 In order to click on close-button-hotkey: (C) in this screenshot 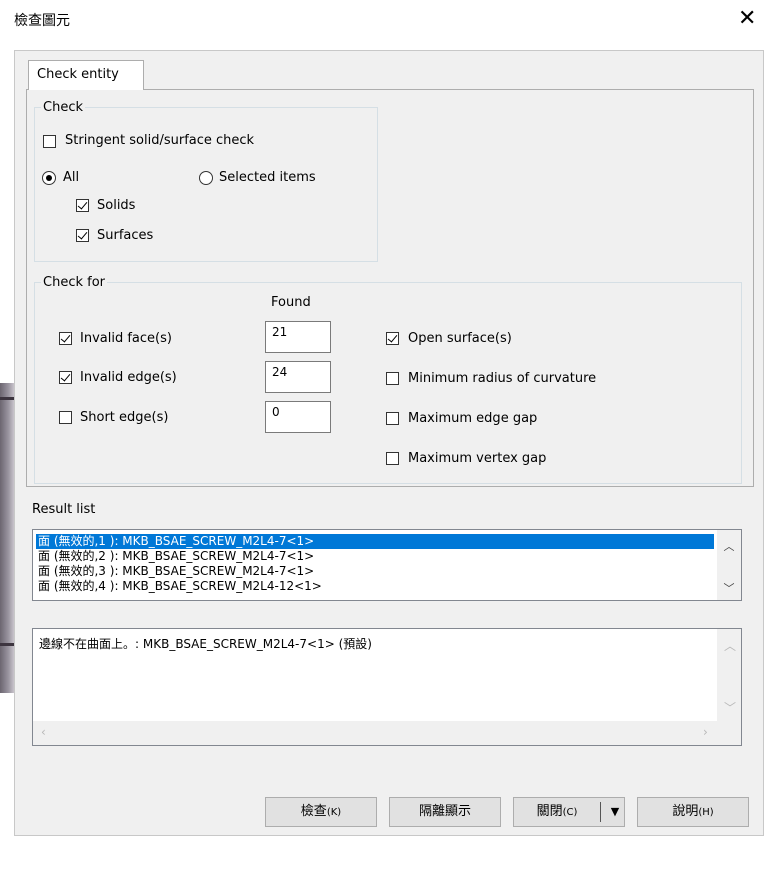, I will do `click(570, 812)`.